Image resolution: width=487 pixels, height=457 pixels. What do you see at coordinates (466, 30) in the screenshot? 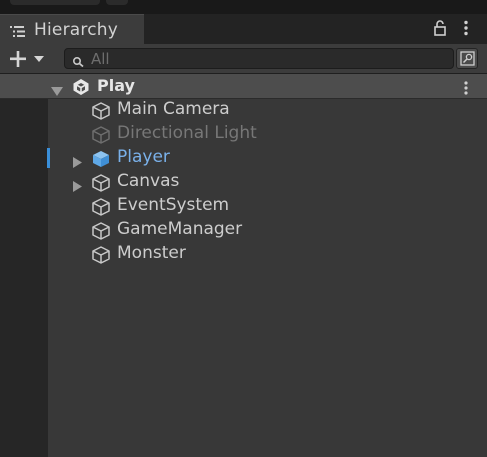
I see `more-options-icon` at bounding box center [466, 30].